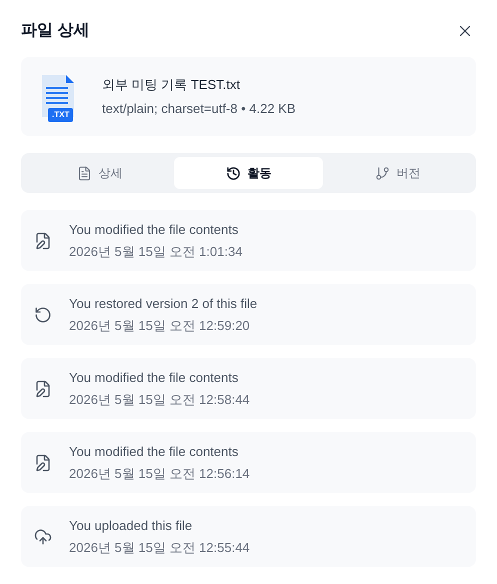 Image resolution: width=497 pixels, height=584 pixels. I want to click on tab: 상세, so click(99, 173).